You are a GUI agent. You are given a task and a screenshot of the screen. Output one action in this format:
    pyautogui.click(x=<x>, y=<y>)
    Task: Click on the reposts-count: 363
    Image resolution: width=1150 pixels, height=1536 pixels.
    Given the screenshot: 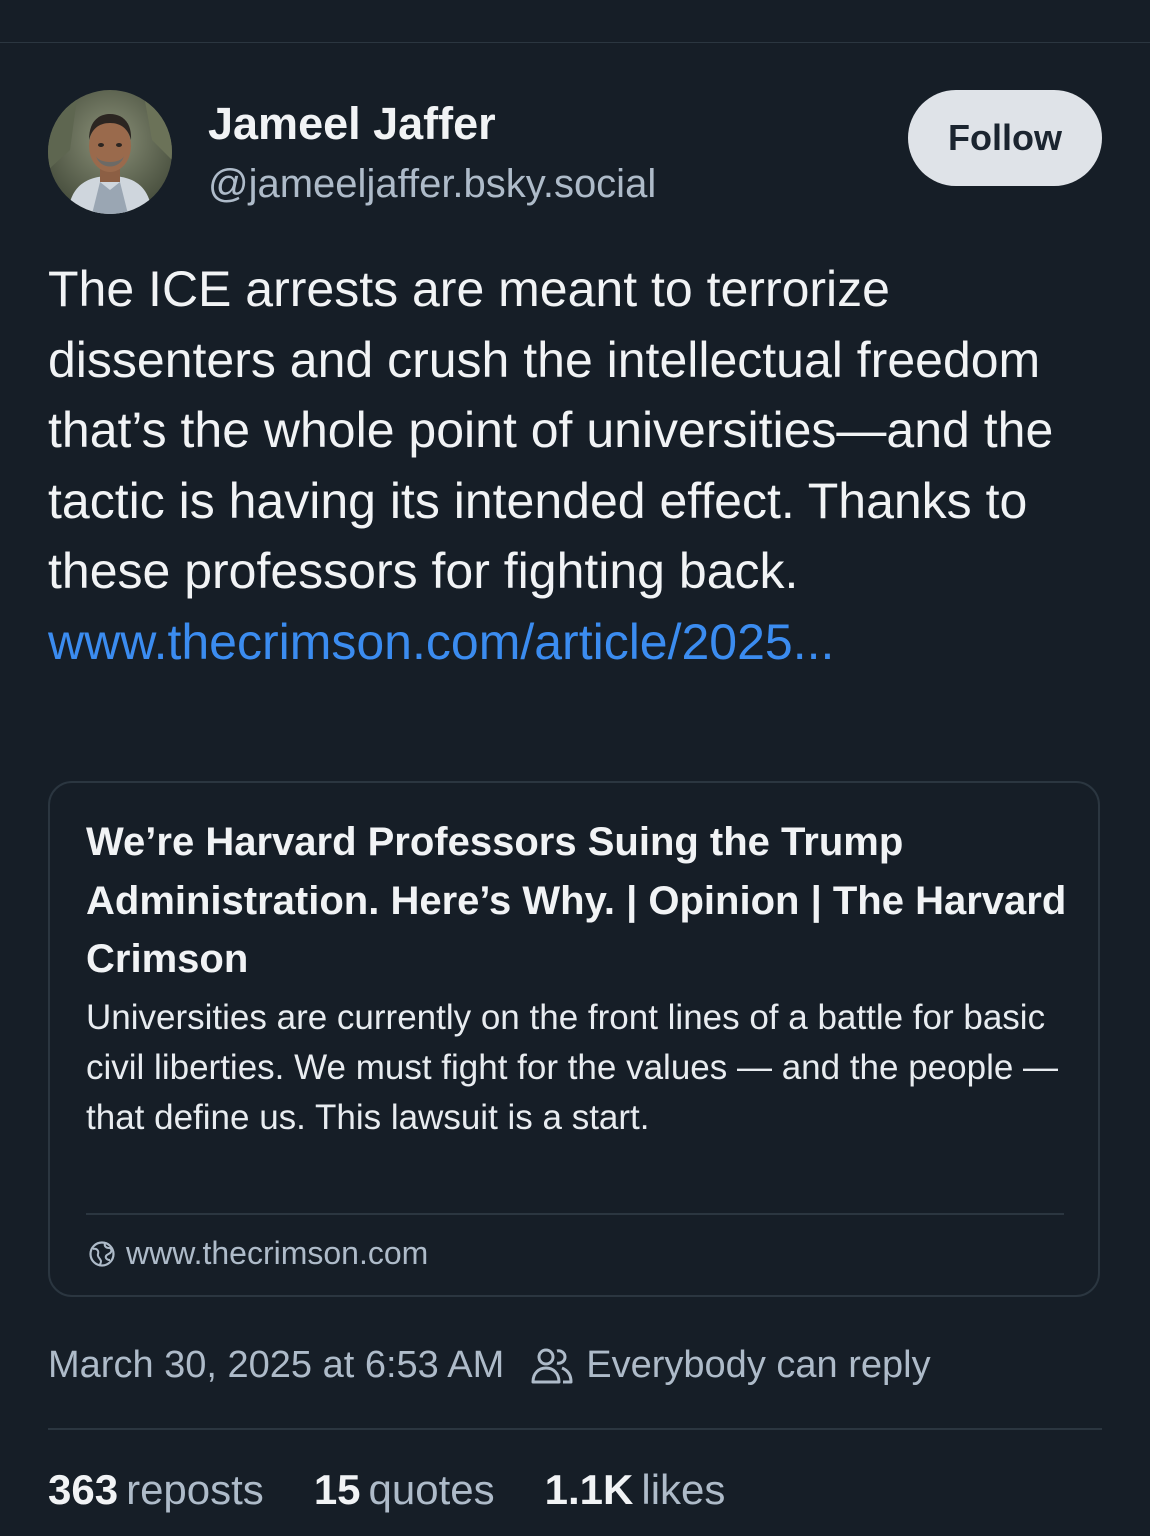 What is the action you would take?
    pyautogui.click(x=83, y=1489)
    